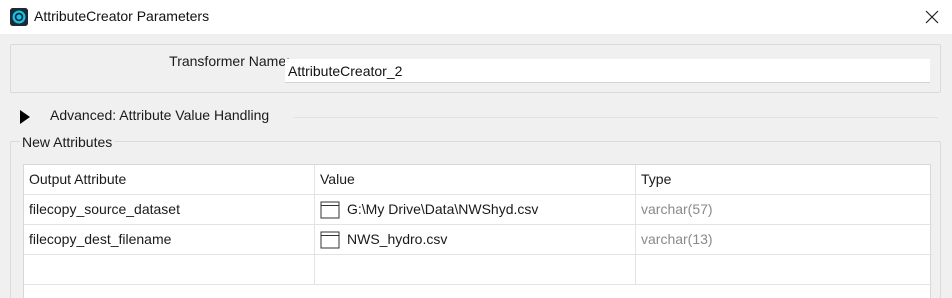  I want to click on output-attribute-cell: filecopy_source_dataset, so click(169, 209).